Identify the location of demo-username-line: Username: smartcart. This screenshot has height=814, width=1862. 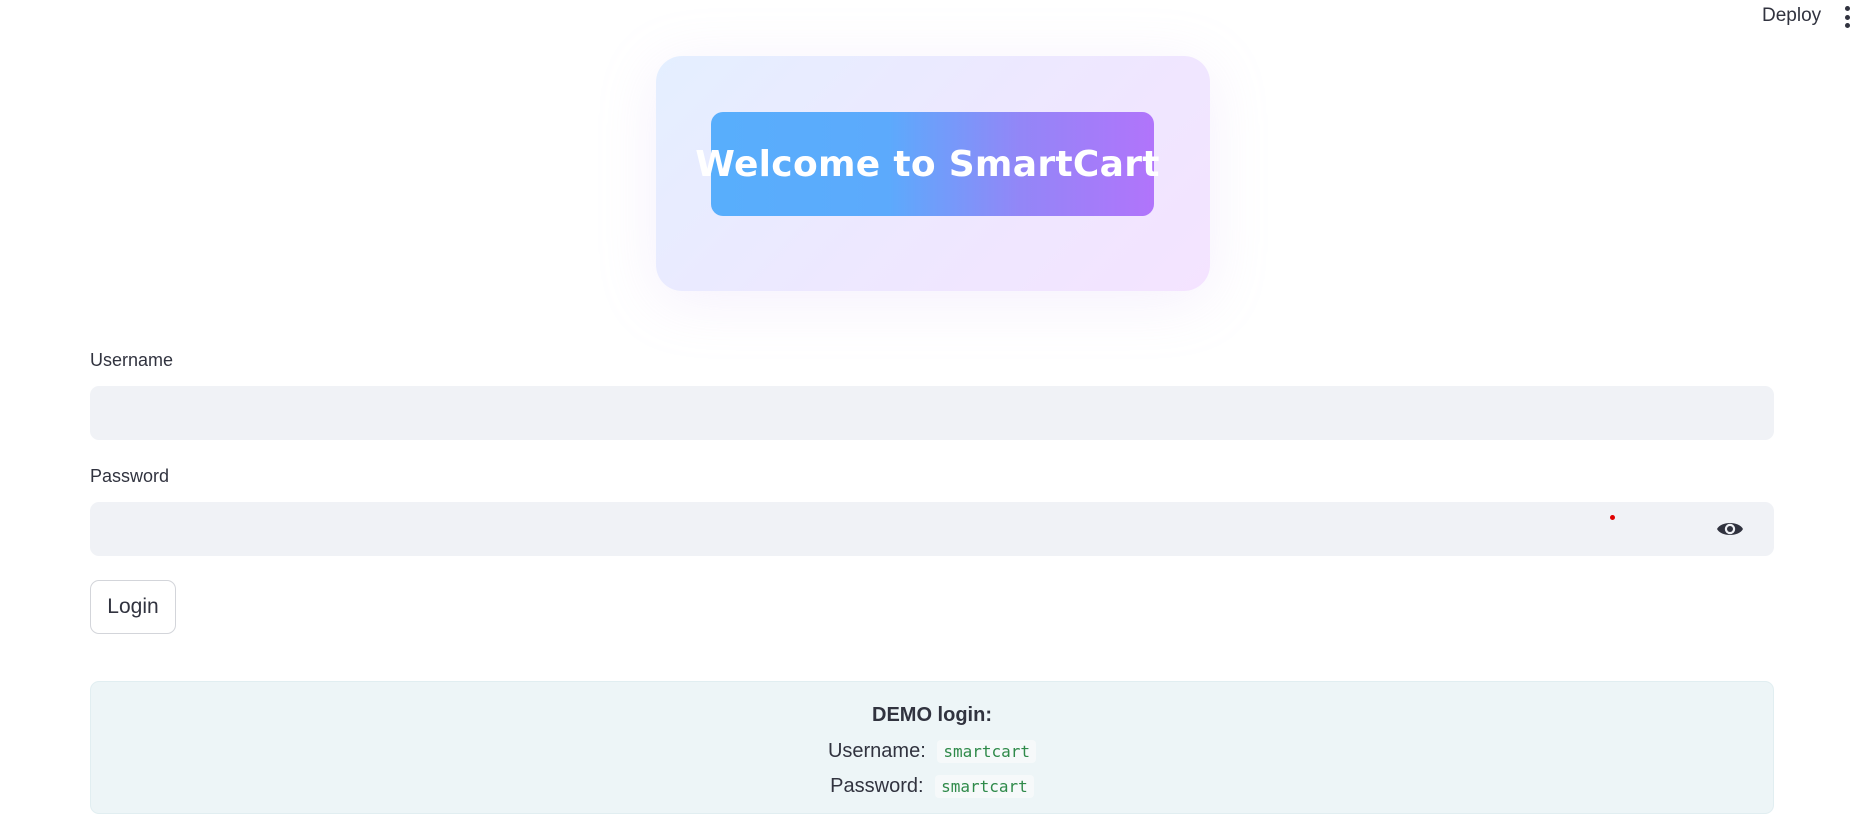
(932, 751).